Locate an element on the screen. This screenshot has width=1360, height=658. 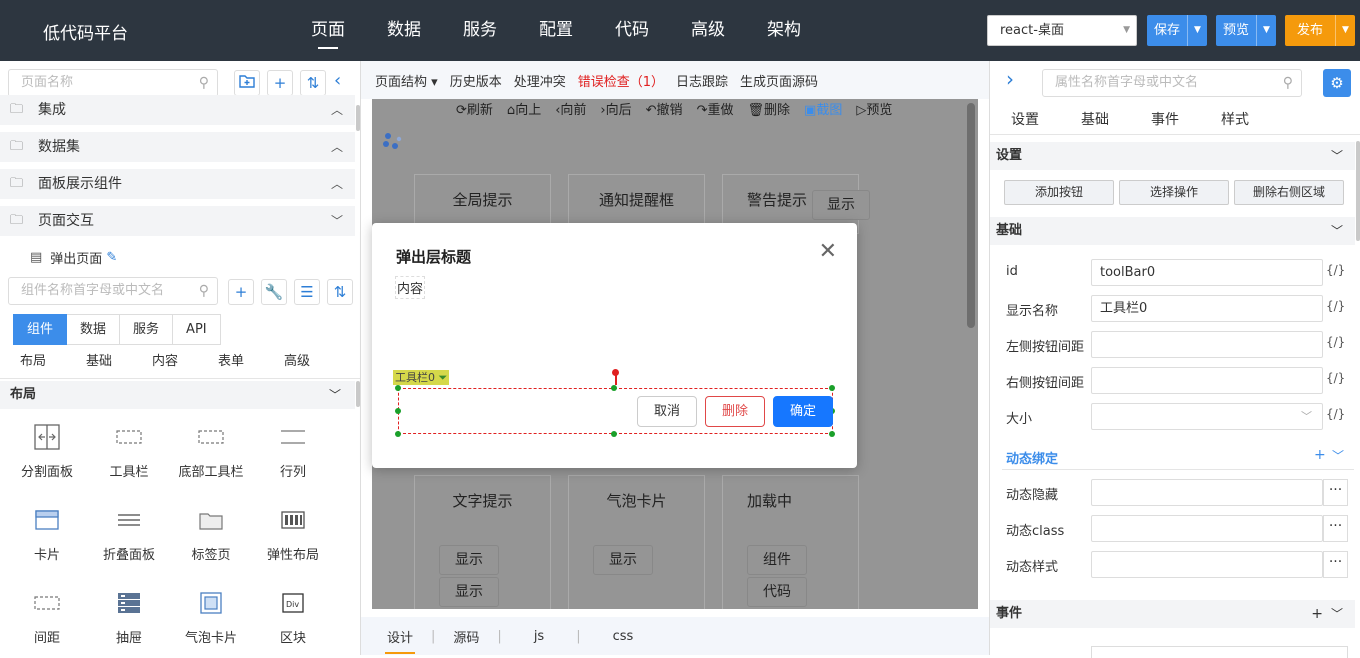
forward-button: ‹向前 is located at coordinates (570, 110).